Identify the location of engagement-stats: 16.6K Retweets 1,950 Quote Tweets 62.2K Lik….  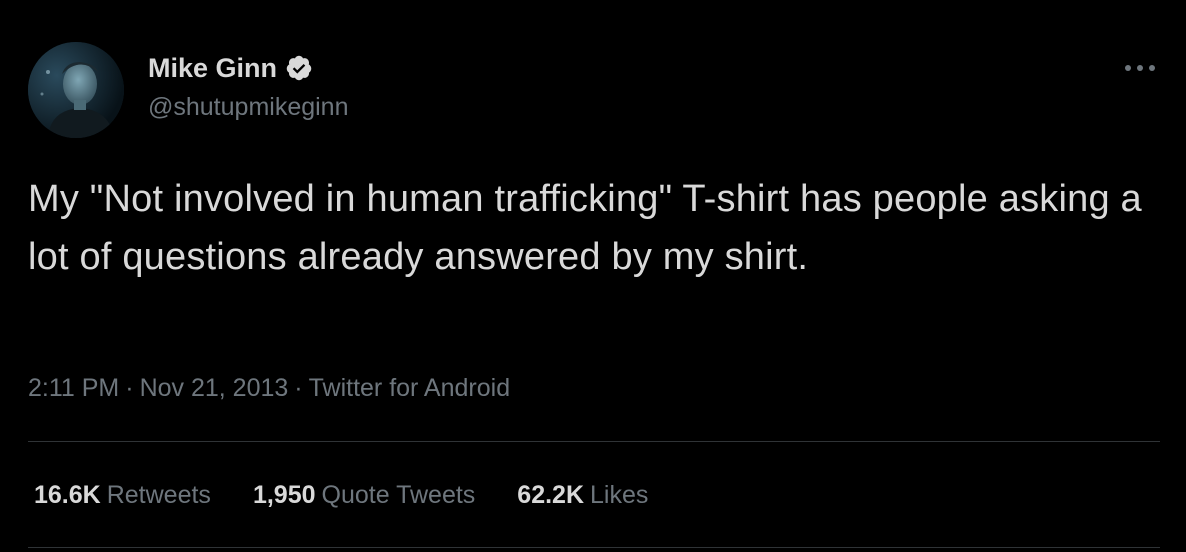
(341, 495).